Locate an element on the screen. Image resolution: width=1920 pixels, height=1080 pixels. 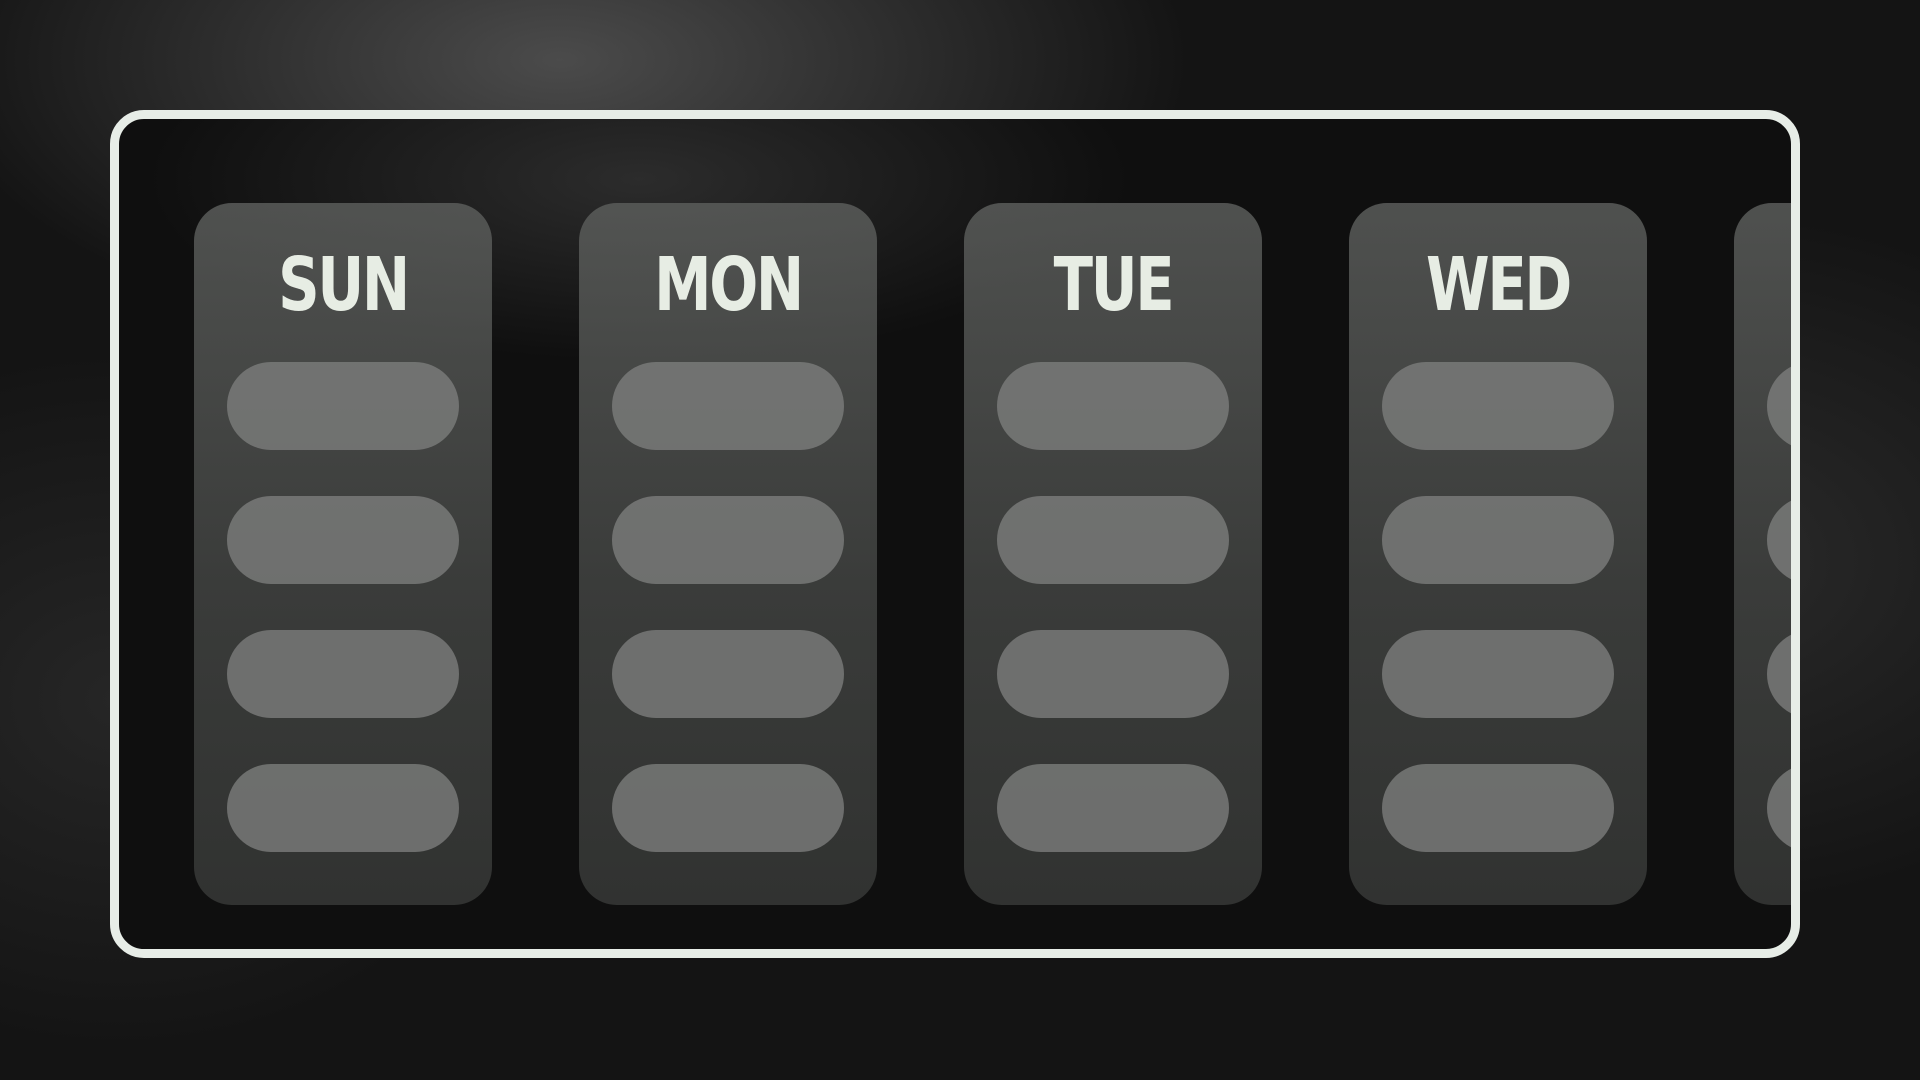
day-column-tue: TUE is located at coordinates (1113, 554).